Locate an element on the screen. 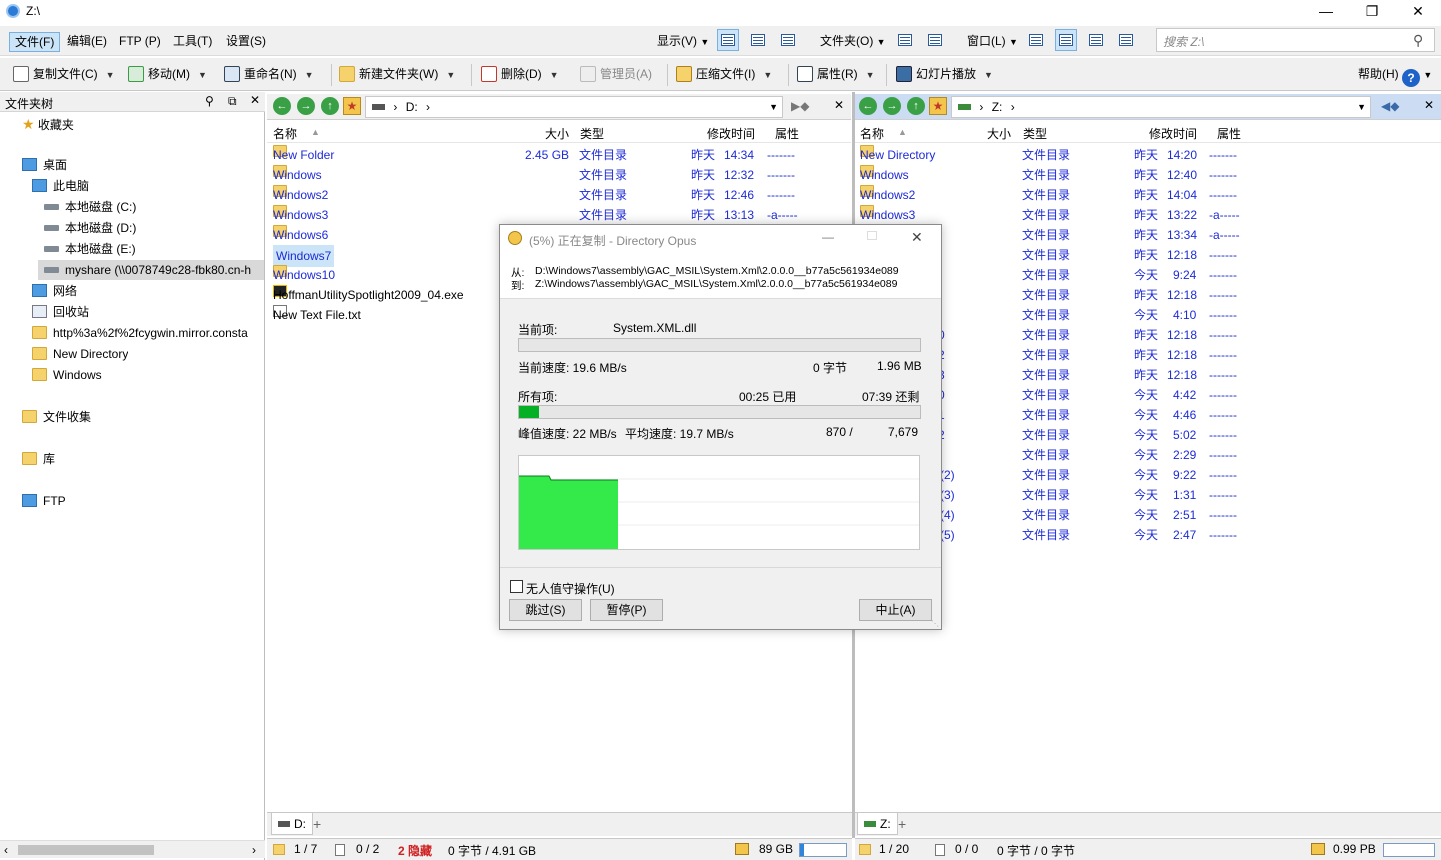 This screenshot has height=860, width=1441. right-path-bar: › Z: › ▼ is located at coordinates (1161, 107).